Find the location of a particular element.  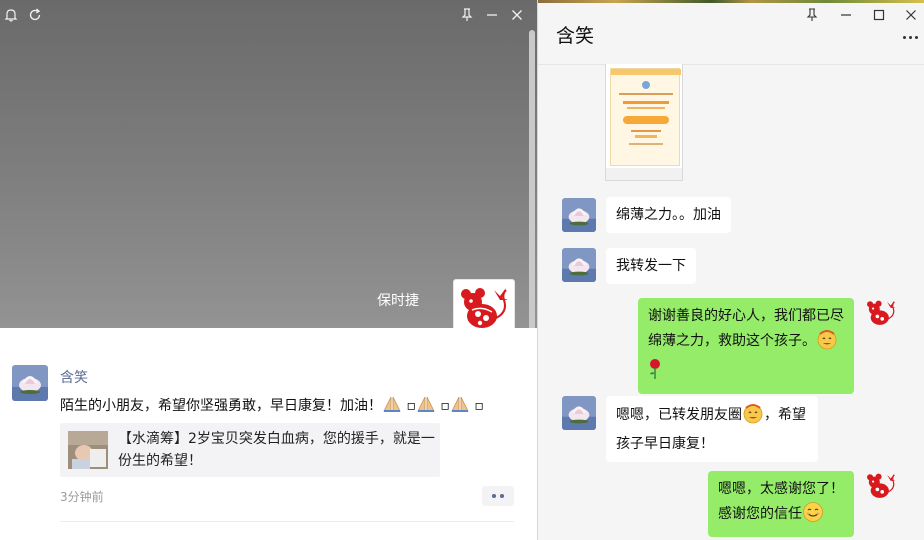

post-author: 含笑 is located at coordinates (74, 377).